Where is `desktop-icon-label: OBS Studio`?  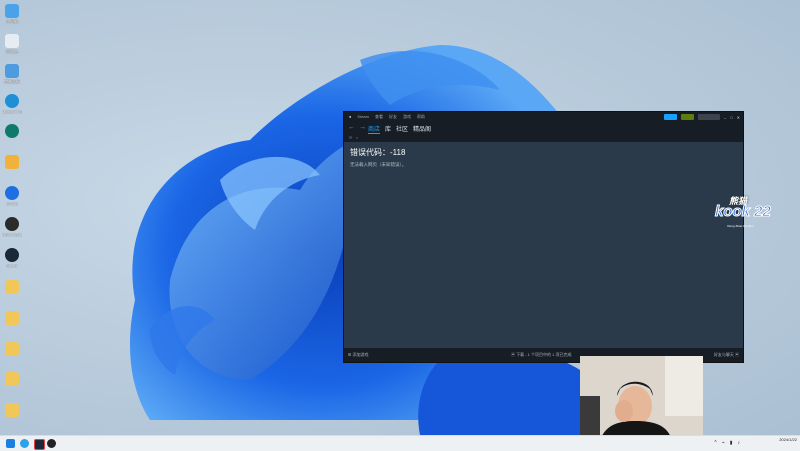
desktop-icon-label: OBS Studio is located at coordinates (12, 234).